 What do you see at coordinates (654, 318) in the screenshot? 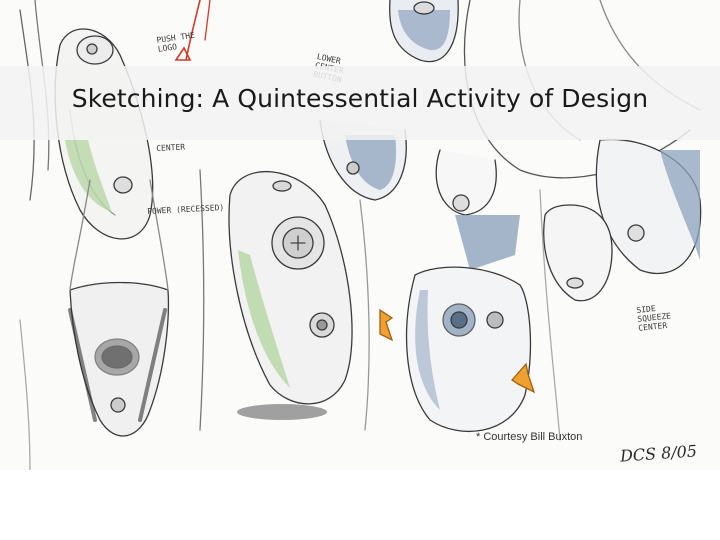
I see `note-side-squeeze-center: SIDE SQUEEZE CENTER` at bounding box center [654, 318].